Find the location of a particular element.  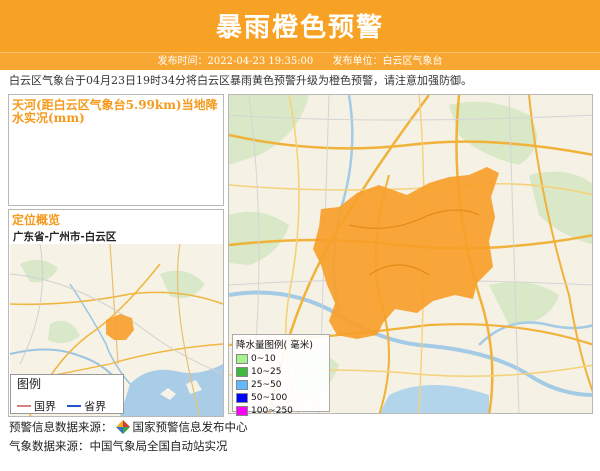

rainfall-range-label: 10~25 is located at coordinates (266, 371).